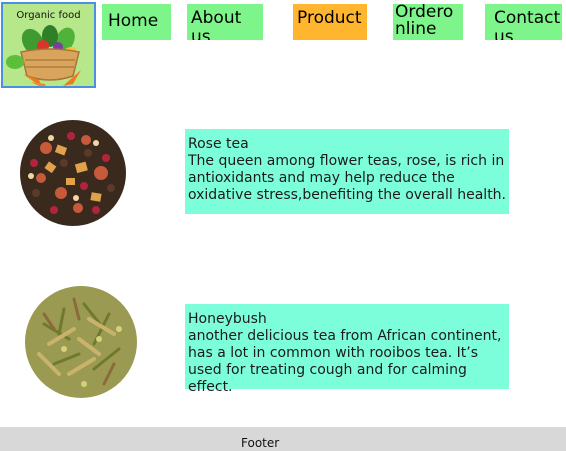  Describe the element at coordinates (136, 22) in the screenshot. I see `nav-home: Home` at that location.